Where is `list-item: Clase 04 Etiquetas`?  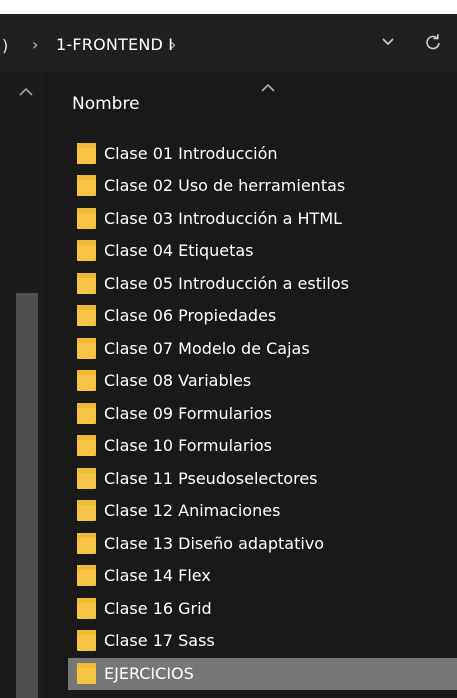
list-item: Clase 04 Etiquetas is located at coordinates (262, 251).